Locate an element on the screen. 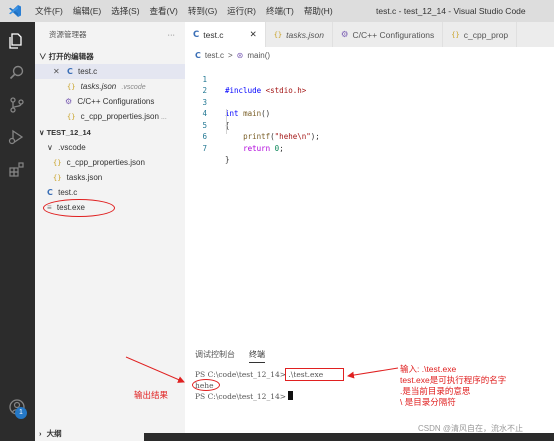 The height and width of the screenshot is (441, 554). note-line: test.exe是可执行程序的名字 is located at coordinates (453, 380).